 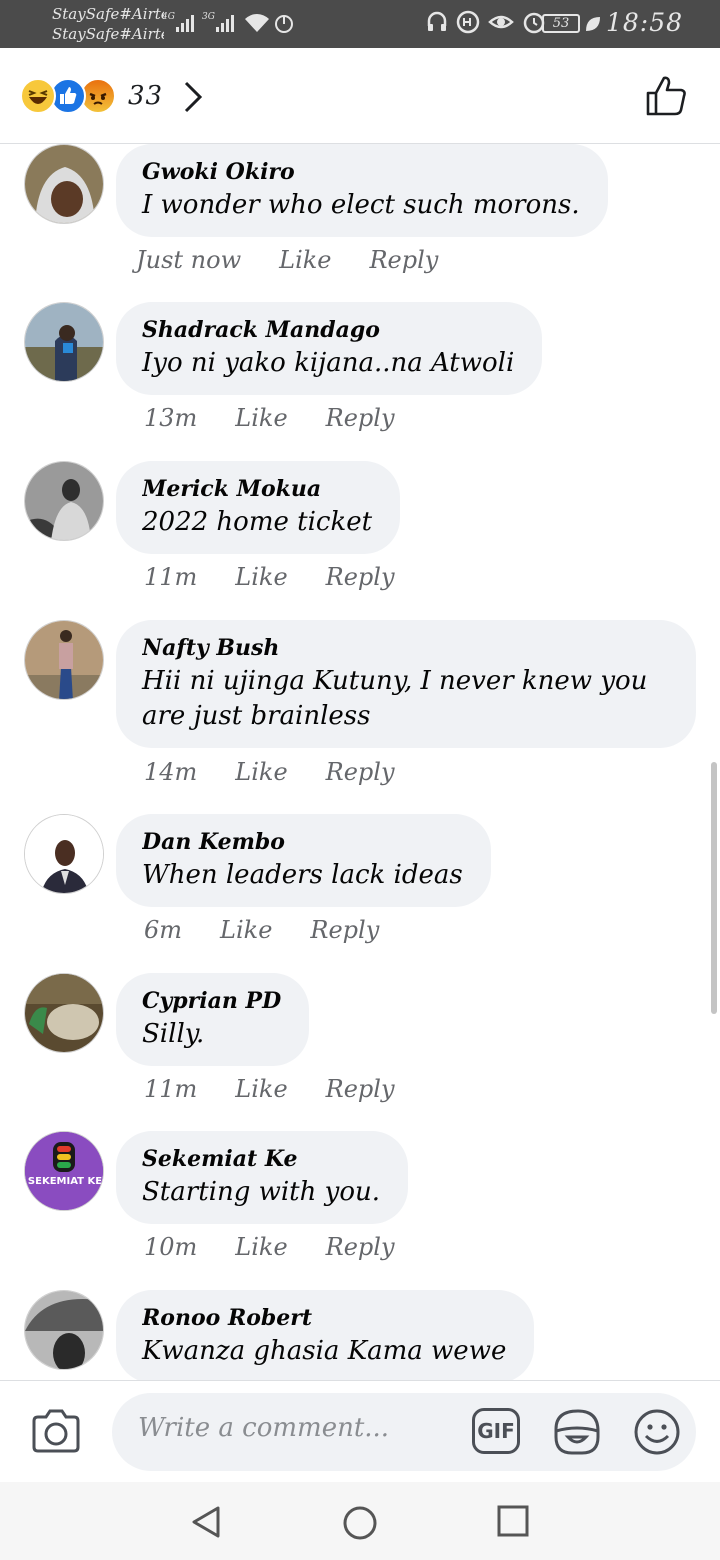 I want to click on comment-author: Dan Kembo, so click(x=302, y=842).